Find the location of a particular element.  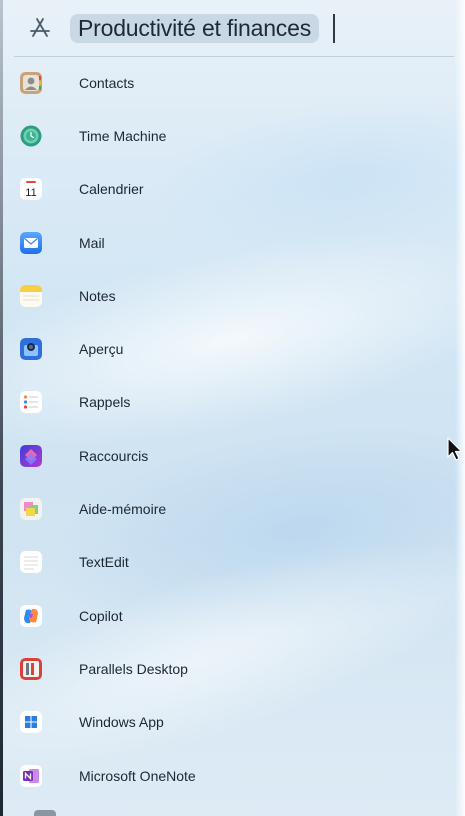

stickies-icon is located at coordinates (31, 509).